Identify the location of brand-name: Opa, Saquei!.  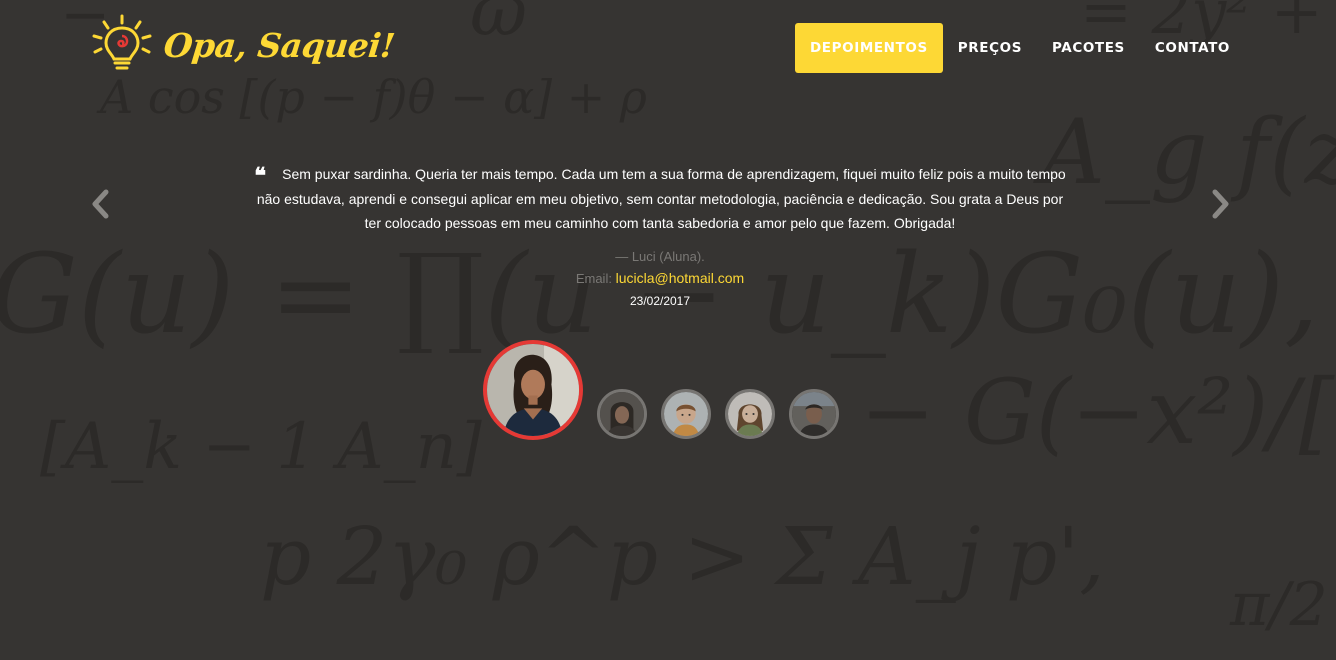
(279, 45).